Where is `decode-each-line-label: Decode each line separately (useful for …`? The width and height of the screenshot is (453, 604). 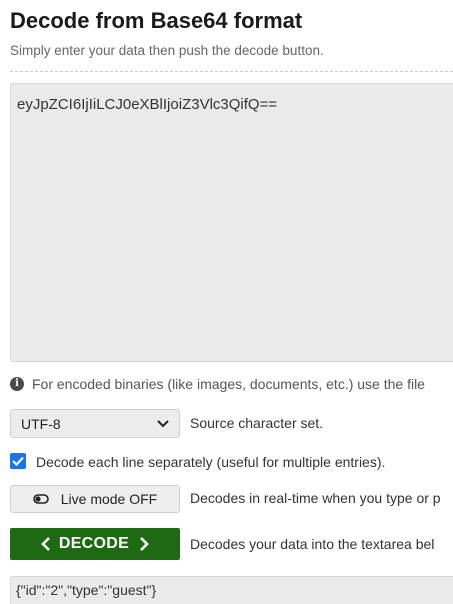
decode-each-line-label: Decode each line separately (useful for … is located at coordinates (211, 462).